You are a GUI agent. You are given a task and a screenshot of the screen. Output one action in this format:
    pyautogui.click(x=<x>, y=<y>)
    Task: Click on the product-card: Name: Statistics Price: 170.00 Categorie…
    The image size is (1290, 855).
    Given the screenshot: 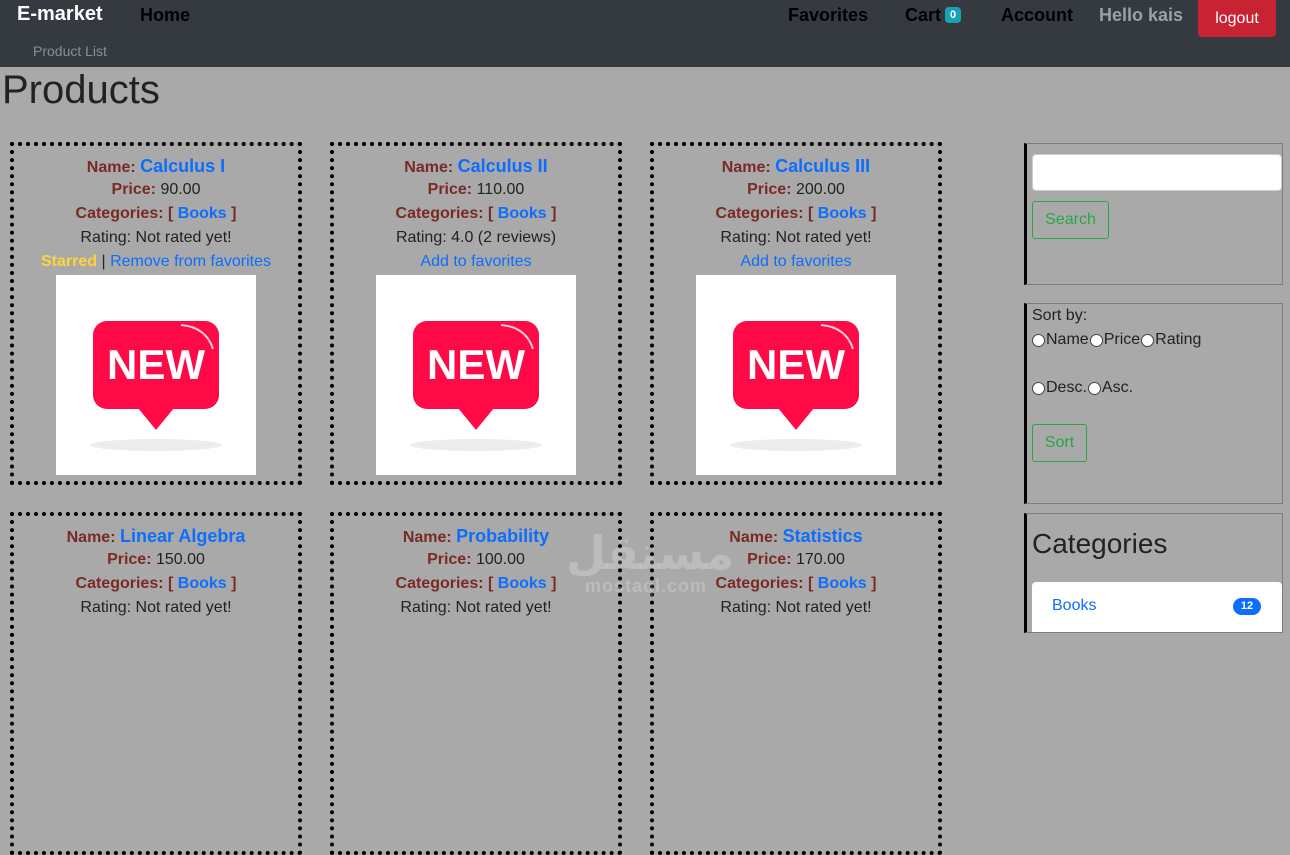 What is the action you would take?
    pyautogui.click(x=796, y=683)
    